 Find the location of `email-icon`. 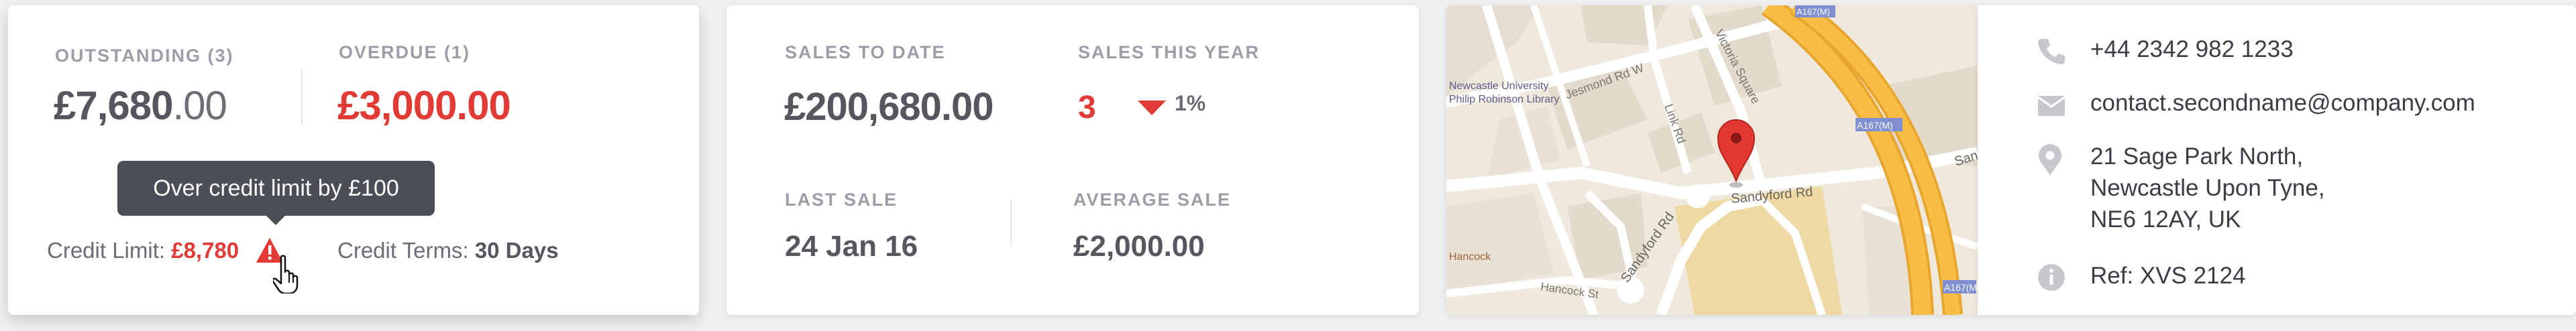

email-icon is located at coordinates (2051, 106).